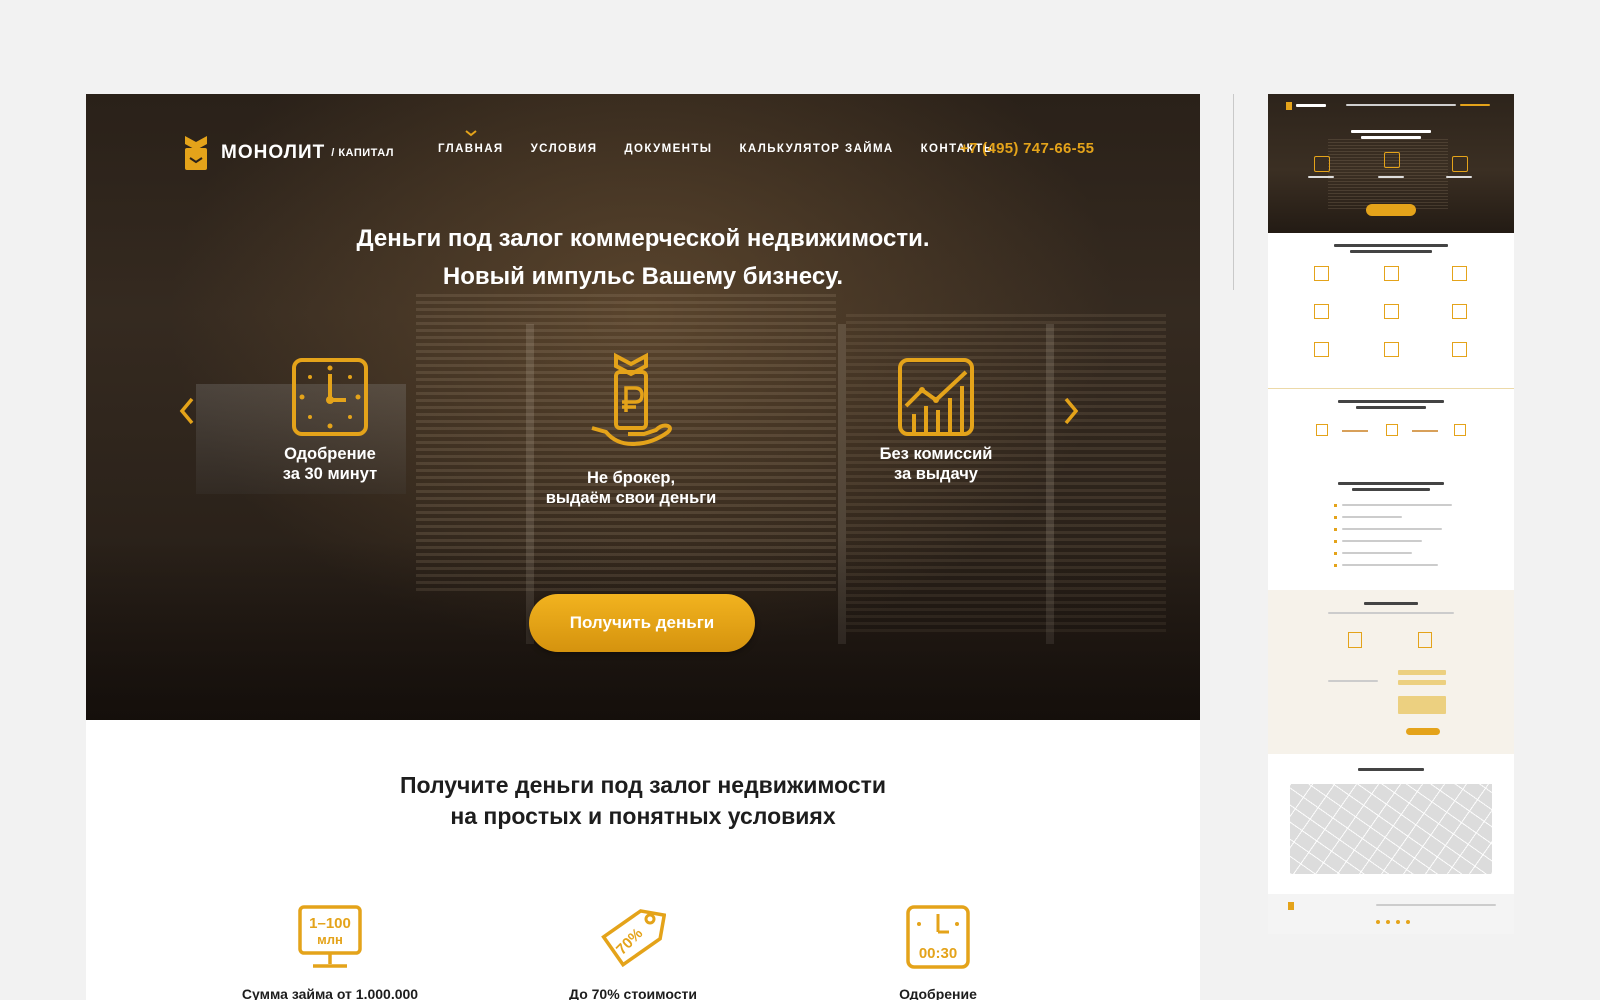  I want to click on nav-item-conditions: УСЛОВИЯ, so click(564, 149).